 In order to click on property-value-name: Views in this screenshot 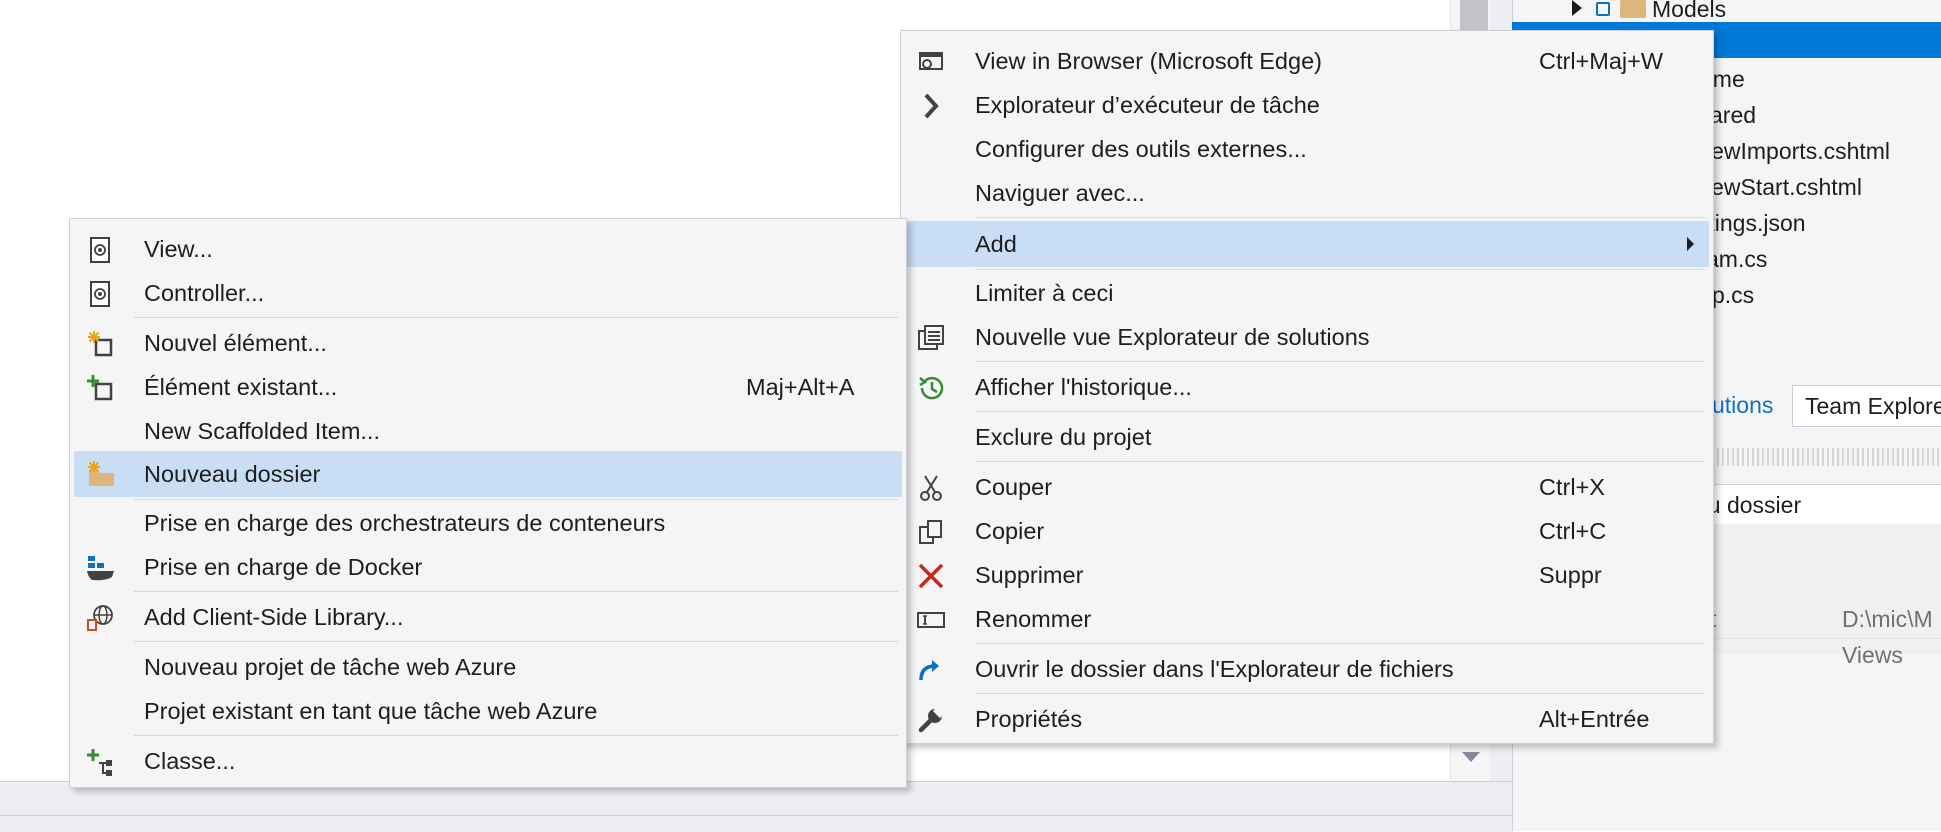, I will do `click(1872, 655)`.